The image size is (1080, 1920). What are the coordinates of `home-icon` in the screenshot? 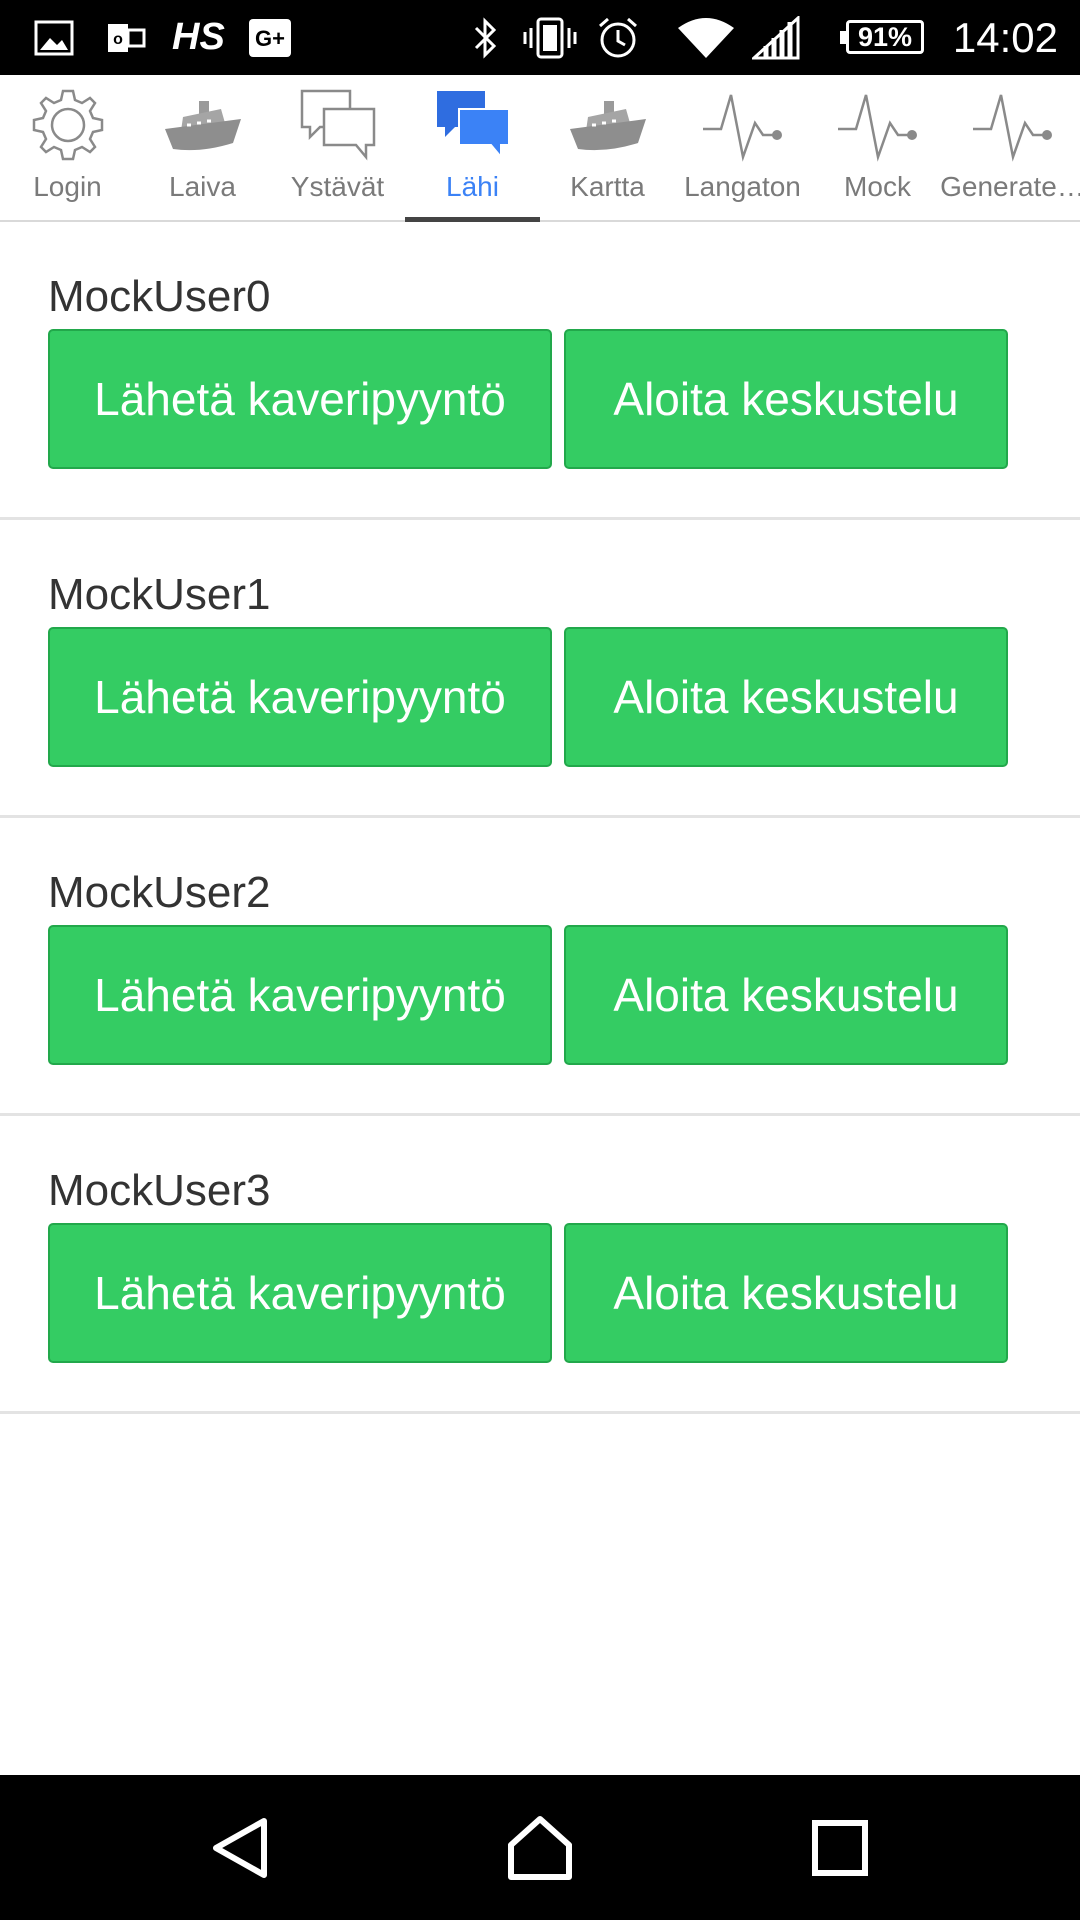 It's located at (540, 1848).